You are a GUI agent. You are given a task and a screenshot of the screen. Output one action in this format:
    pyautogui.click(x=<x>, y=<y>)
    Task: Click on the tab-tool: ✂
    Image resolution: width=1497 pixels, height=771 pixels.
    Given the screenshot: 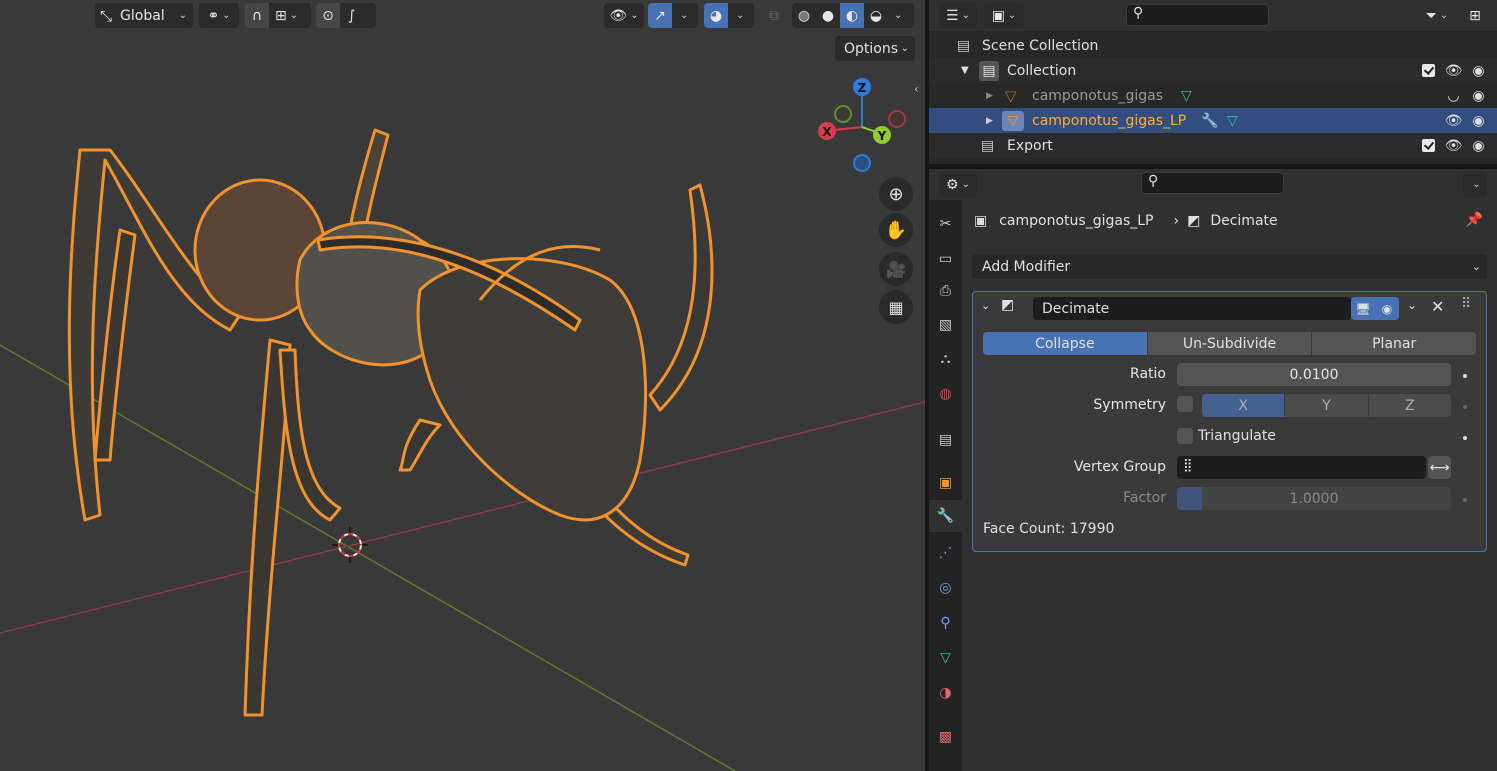 What is the action you would take?
    pyautogui.click(x=945, y=224)
    